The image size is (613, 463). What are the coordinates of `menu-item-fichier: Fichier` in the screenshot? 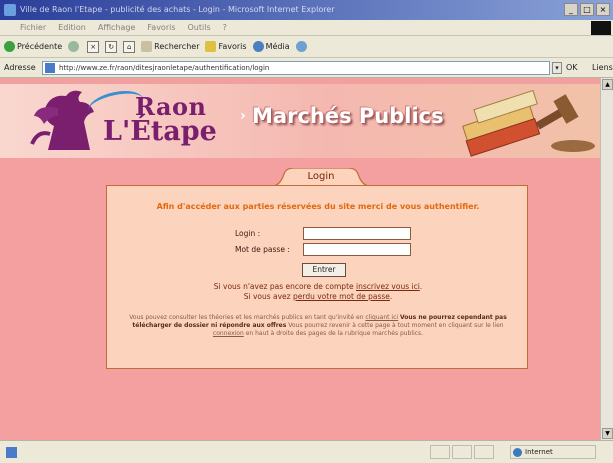 It's located at (33, 27).